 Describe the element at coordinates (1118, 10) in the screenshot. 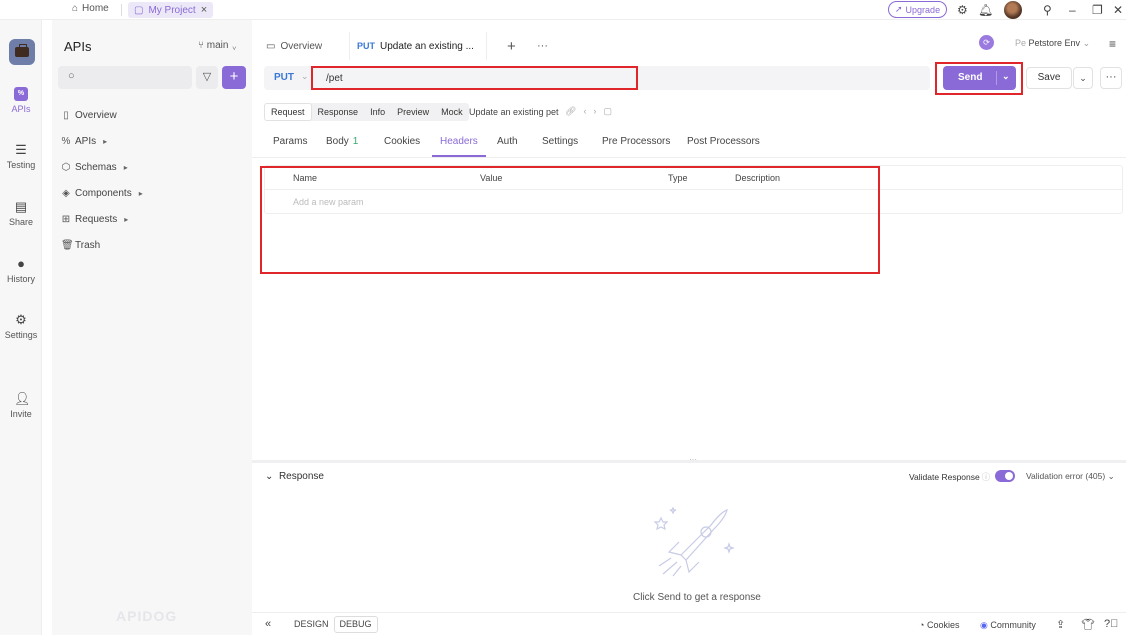

I see `close-window-icon: ✕` at that location.